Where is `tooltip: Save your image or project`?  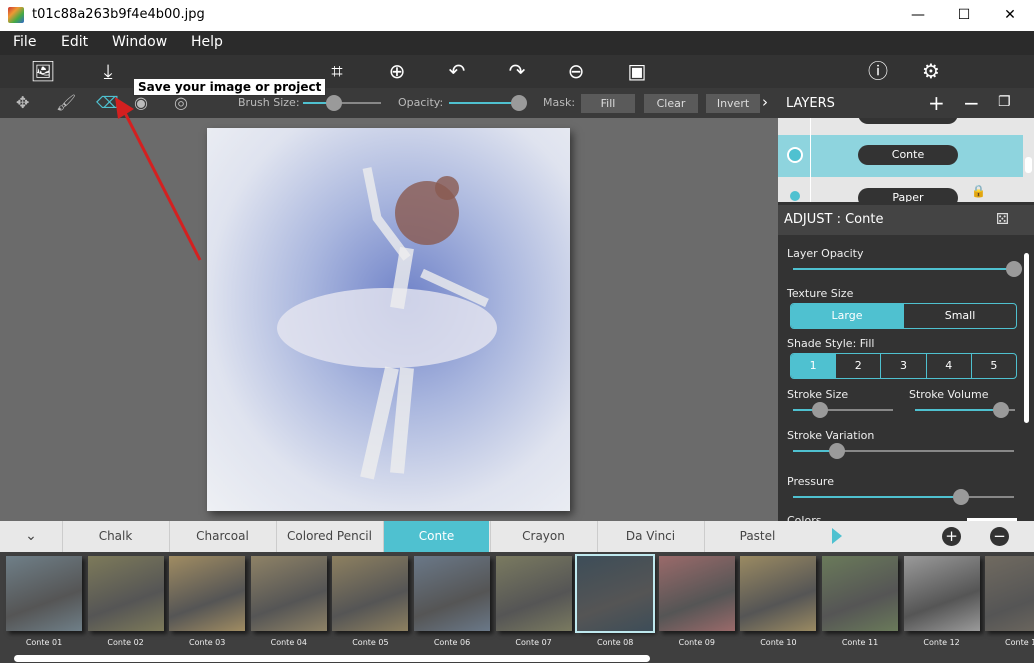
tooltip: Save your image or project is located at coordinates (230, 87).